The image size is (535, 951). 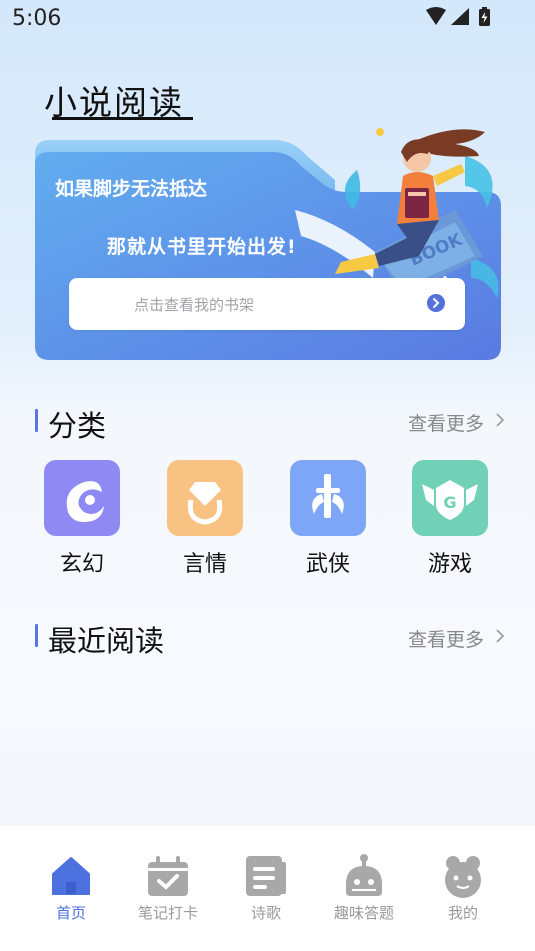 I want to click on tab-label: 趣味答题, so click(x=363, y=913).